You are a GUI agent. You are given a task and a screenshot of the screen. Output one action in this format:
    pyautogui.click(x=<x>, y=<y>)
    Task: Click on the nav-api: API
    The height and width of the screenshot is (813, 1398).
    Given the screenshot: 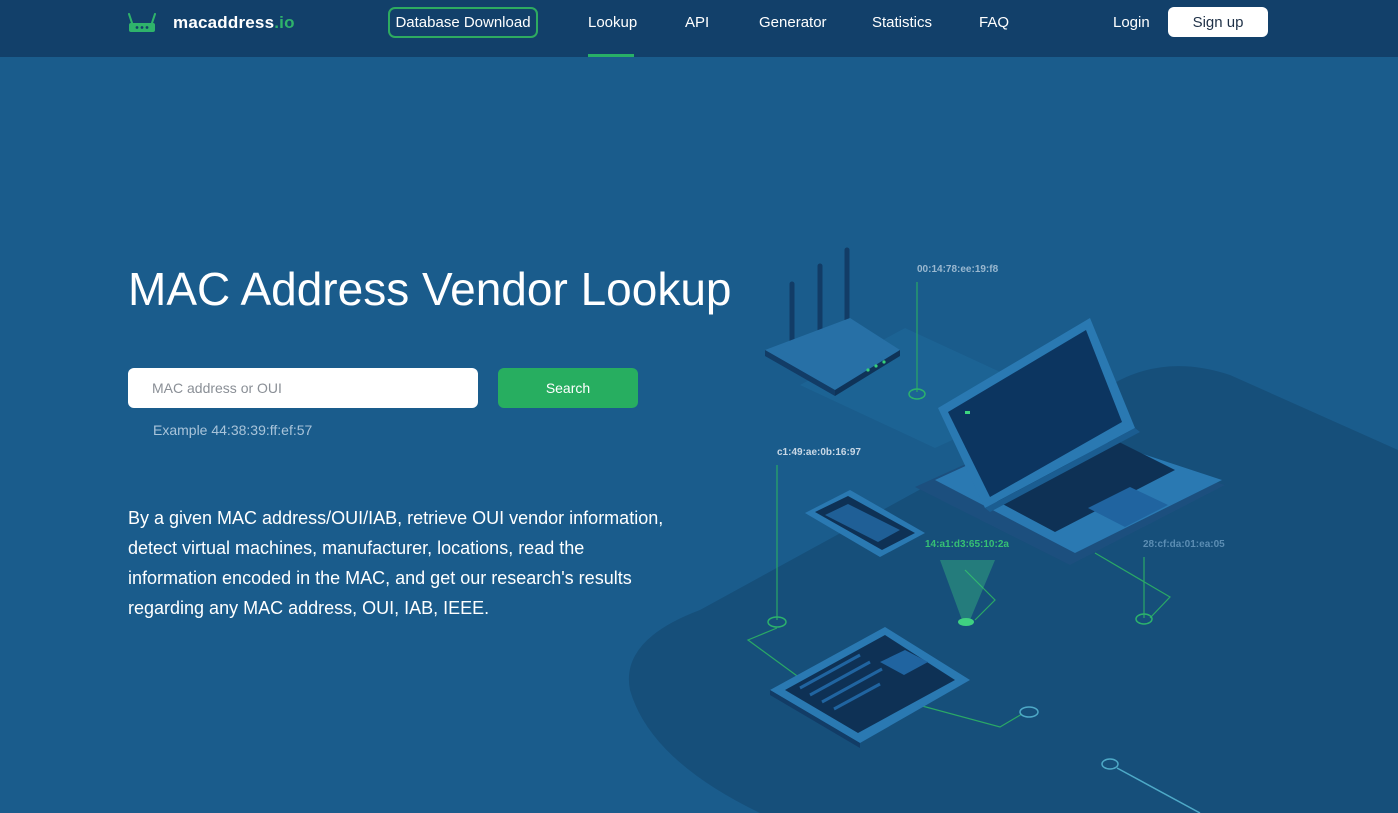 What is the action you would take?
    pyautogui.click(x=697, y=22)
    